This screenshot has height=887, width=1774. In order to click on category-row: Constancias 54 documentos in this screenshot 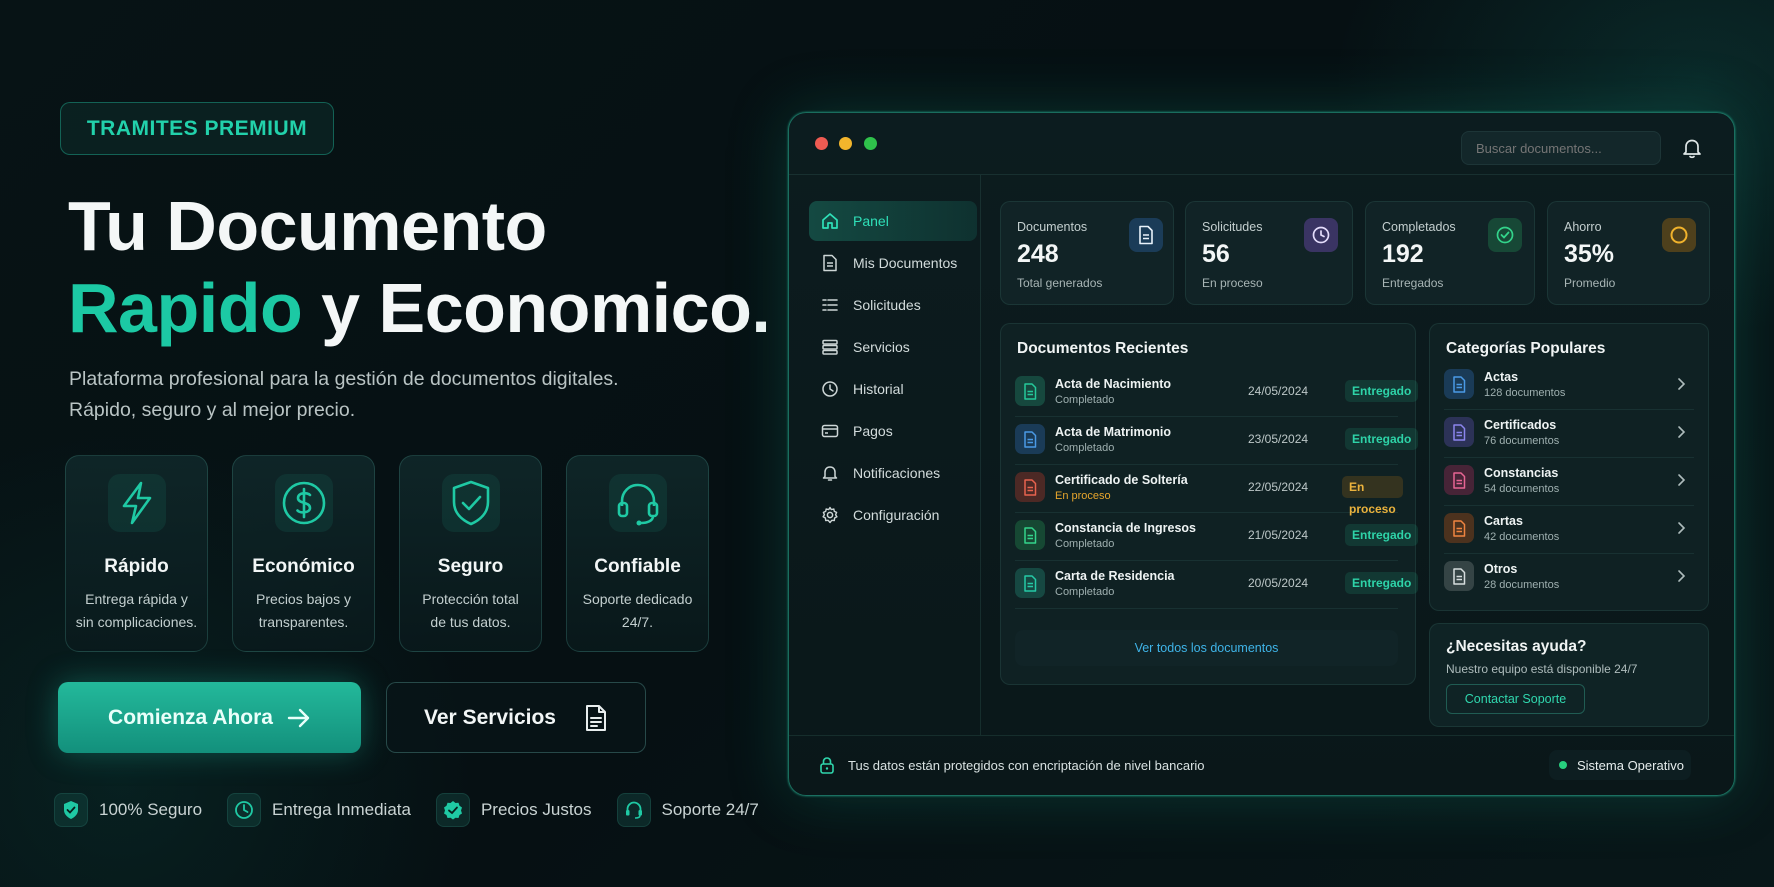, I will do `click(1569, 482)`.